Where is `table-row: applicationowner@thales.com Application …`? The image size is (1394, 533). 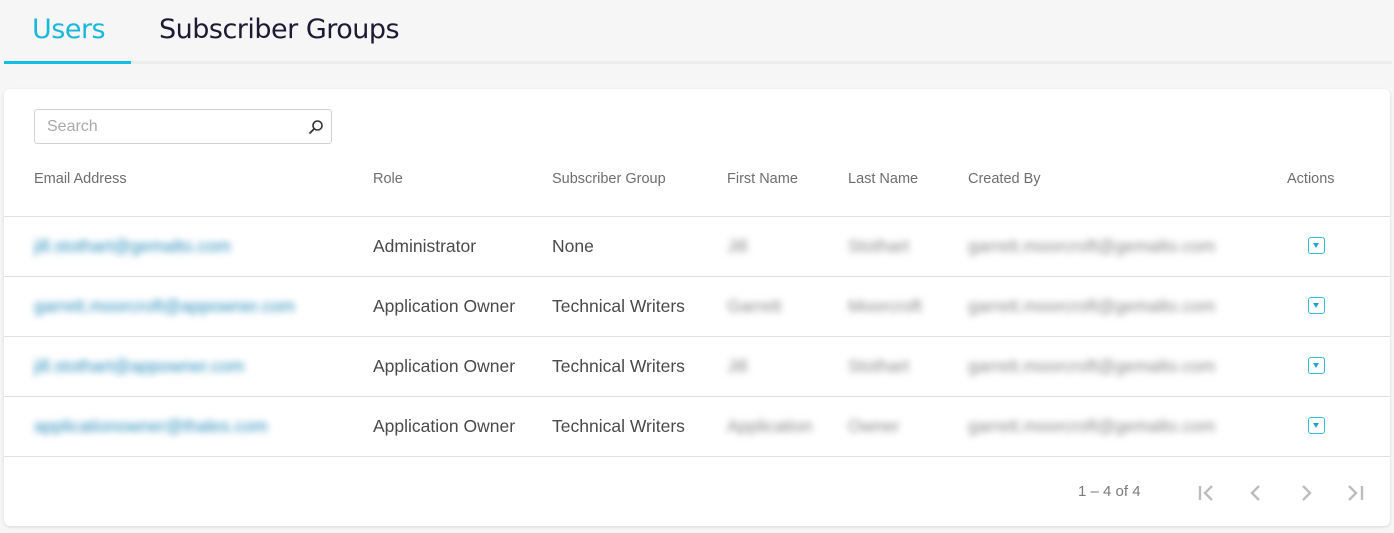
table-row: applicationowner@thales.com Application … is located at coordinates (697, 427).